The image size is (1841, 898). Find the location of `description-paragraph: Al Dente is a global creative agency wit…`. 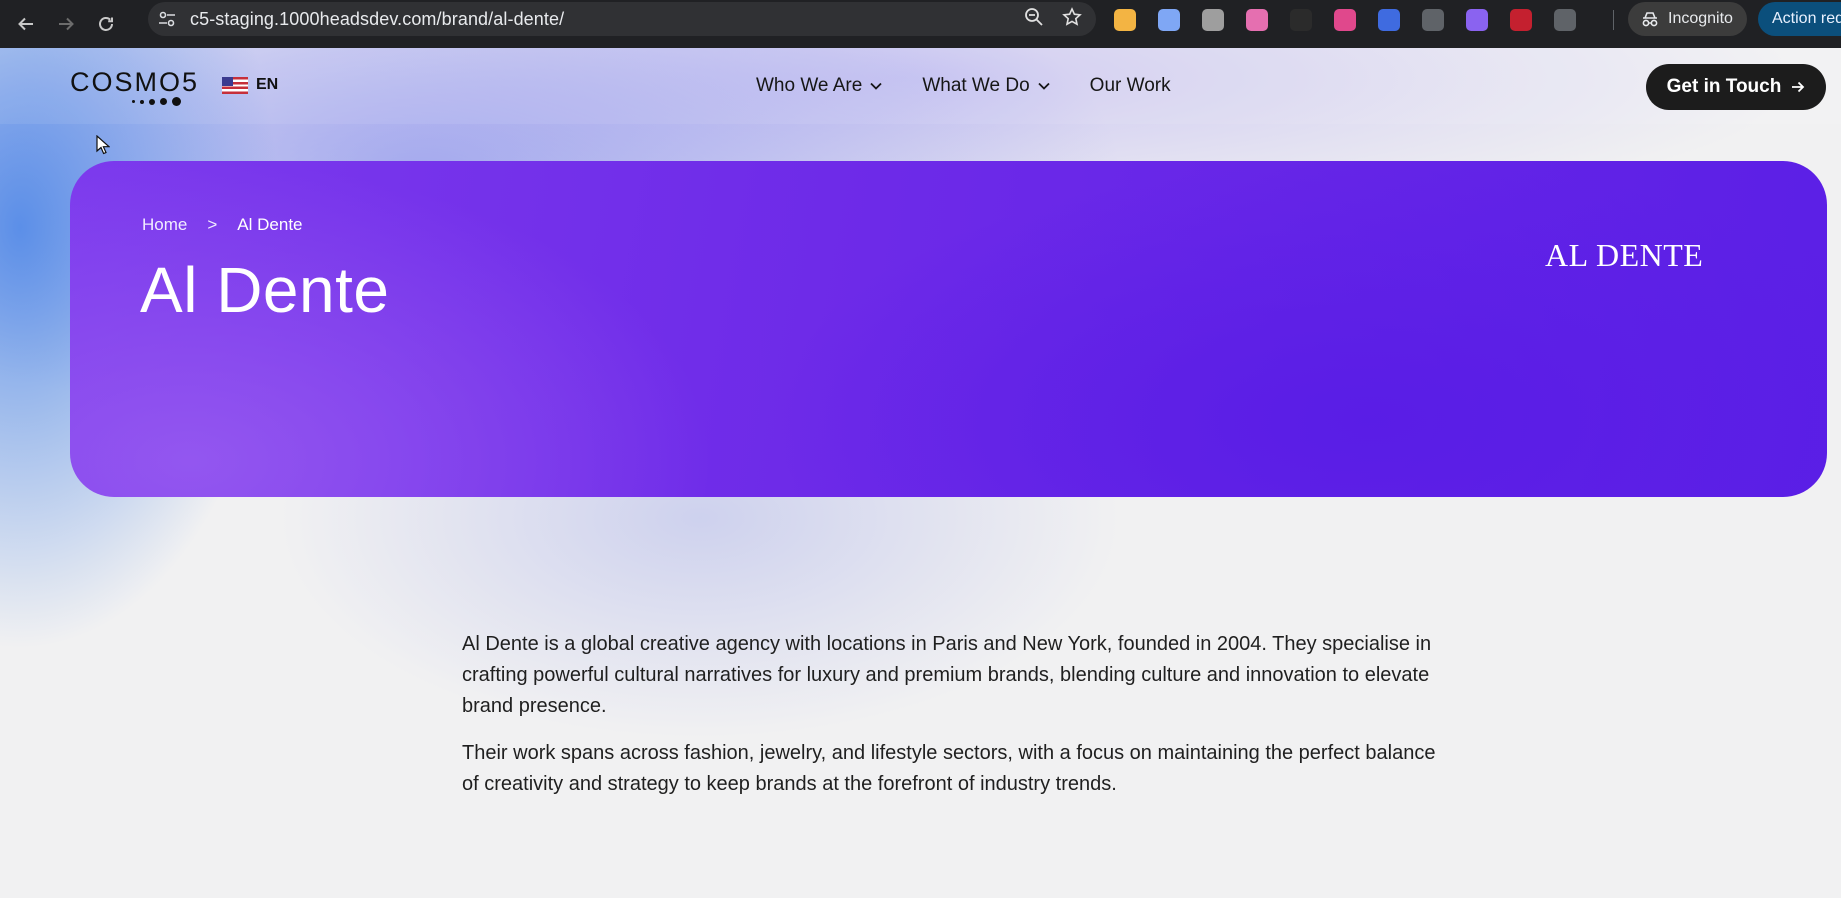

description-paragraph: Al Dente is a global creative agency wit… is located at coordinates (947, 675).